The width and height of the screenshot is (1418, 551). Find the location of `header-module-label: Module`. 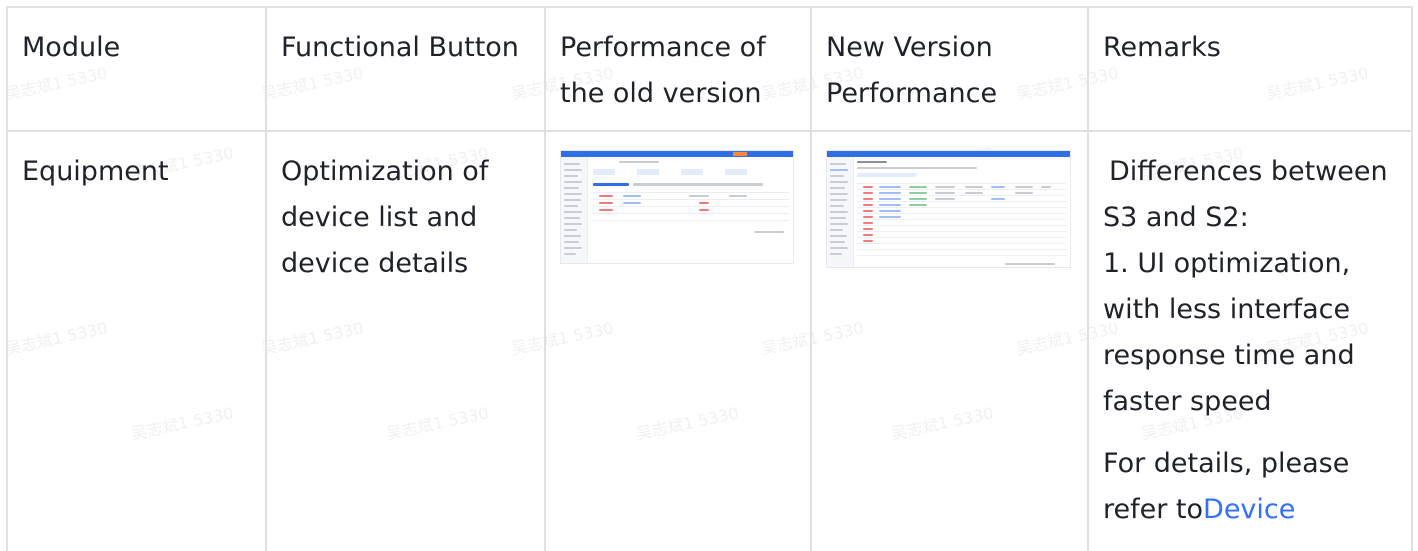

header-module-label: Module is located at coordinates (71, 47).